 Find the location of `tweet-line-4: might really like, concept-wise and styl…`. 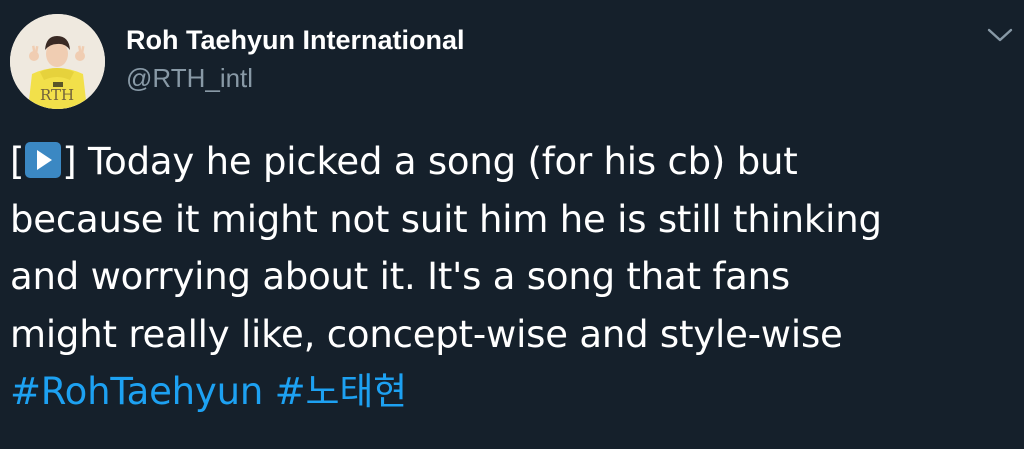

tweet-line-4: might really like, concept-wise and styl… is located at coordinates (426, 334).